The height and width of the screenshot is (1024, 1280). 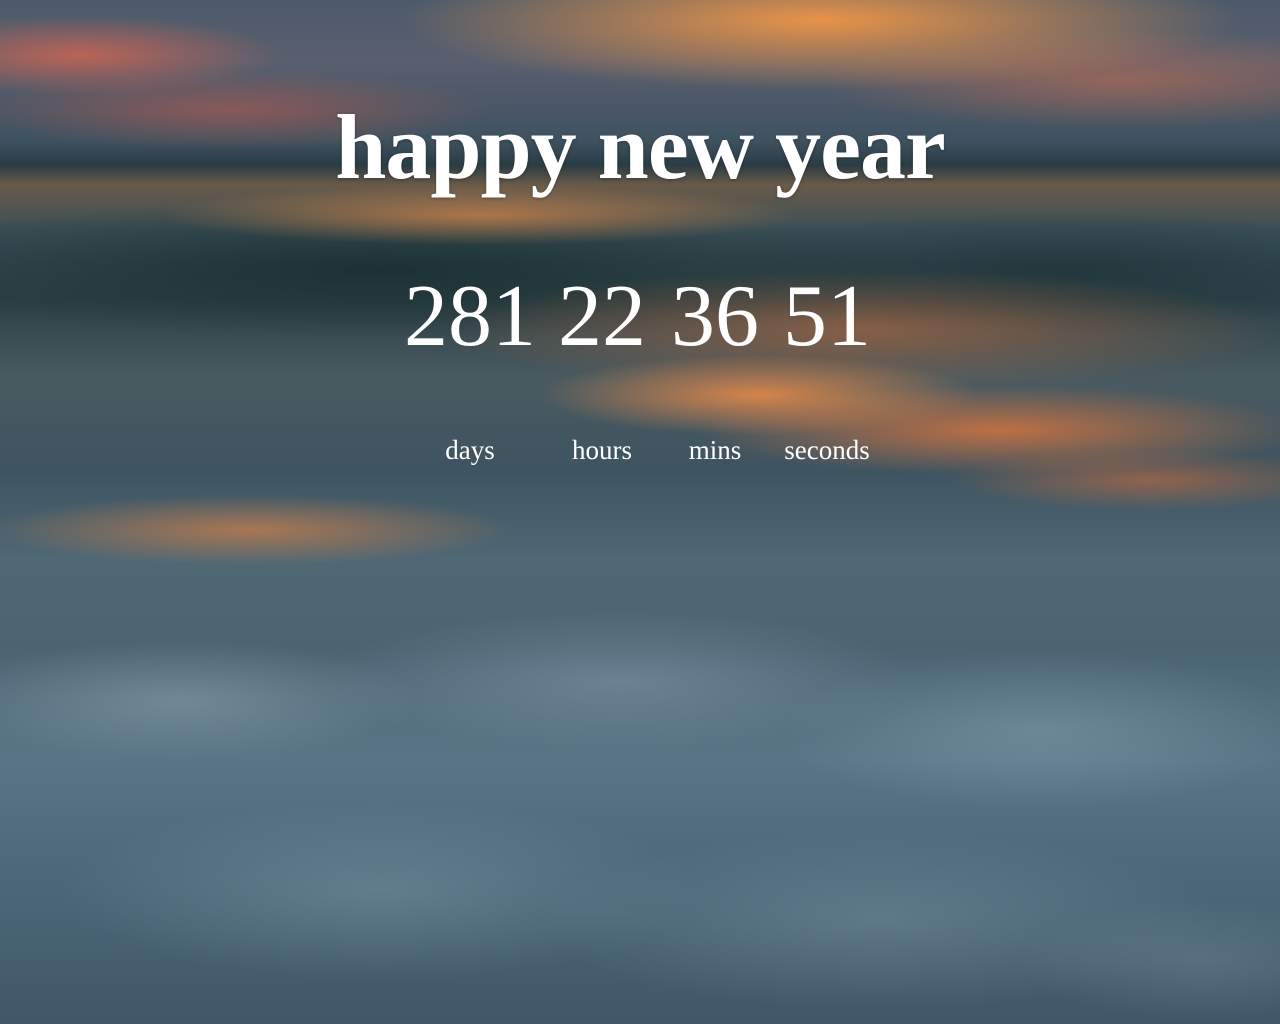 What do you see at coordinates (827, 316) in the screenshot?
I see `seconds-value: 51` at bounding box center [827, 316].